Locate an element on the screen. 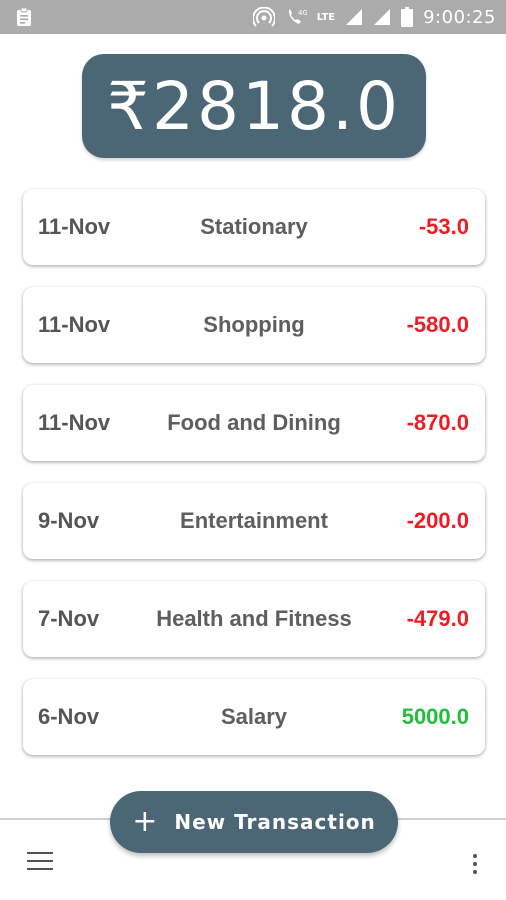 Image resolution: width=506 pixels, height=900 pixels. hotspot-icon is located at coordinates (263, 17).